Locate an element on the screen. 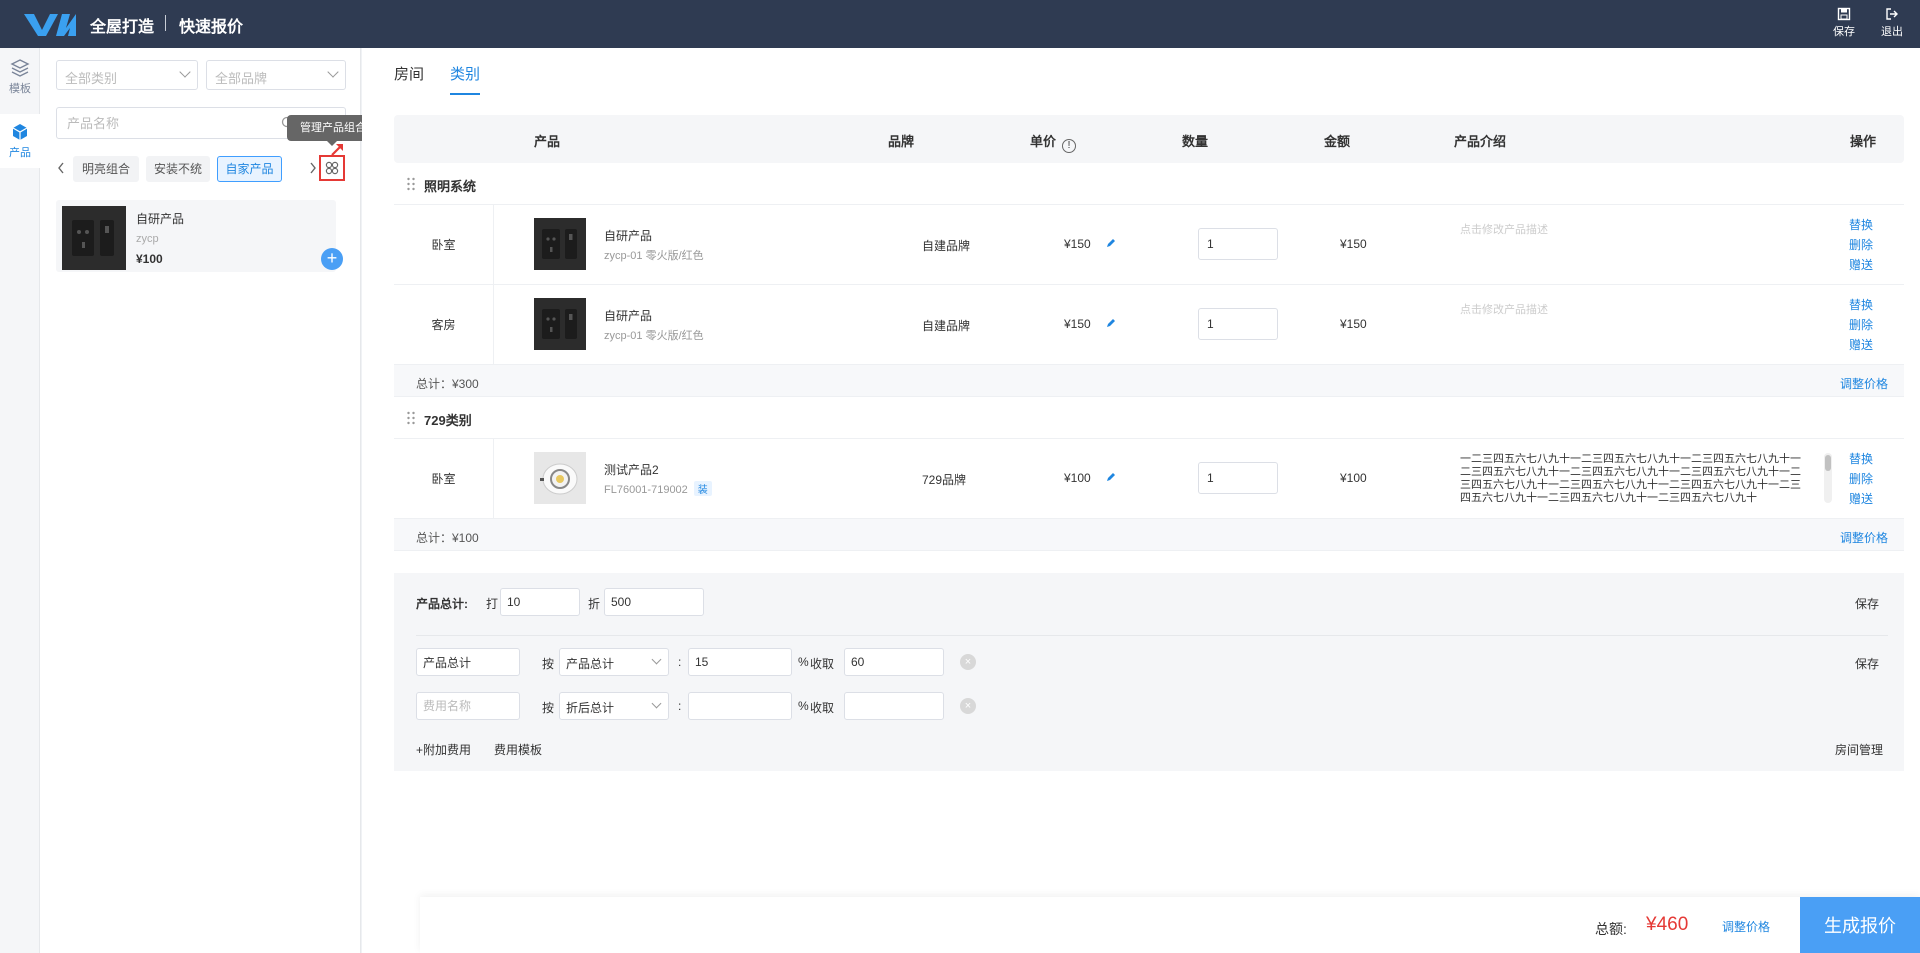 Image resolution: width=1920 pixels, height=953 pixels. totals-divider is located at coordinates (1152, 635).